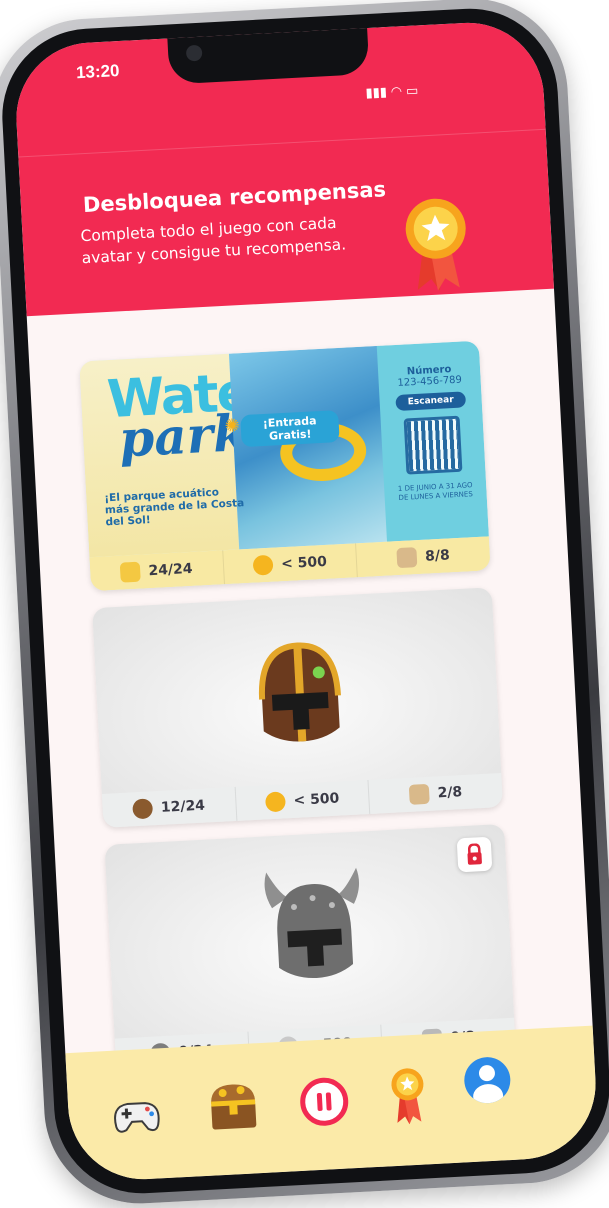 Image resolution: width=609 pixels, height=1208 pixels. What do you see at coordinates (311, 923) in the screenshot?
I see `viking-helmet-icon` at bounding box center [311, 923].